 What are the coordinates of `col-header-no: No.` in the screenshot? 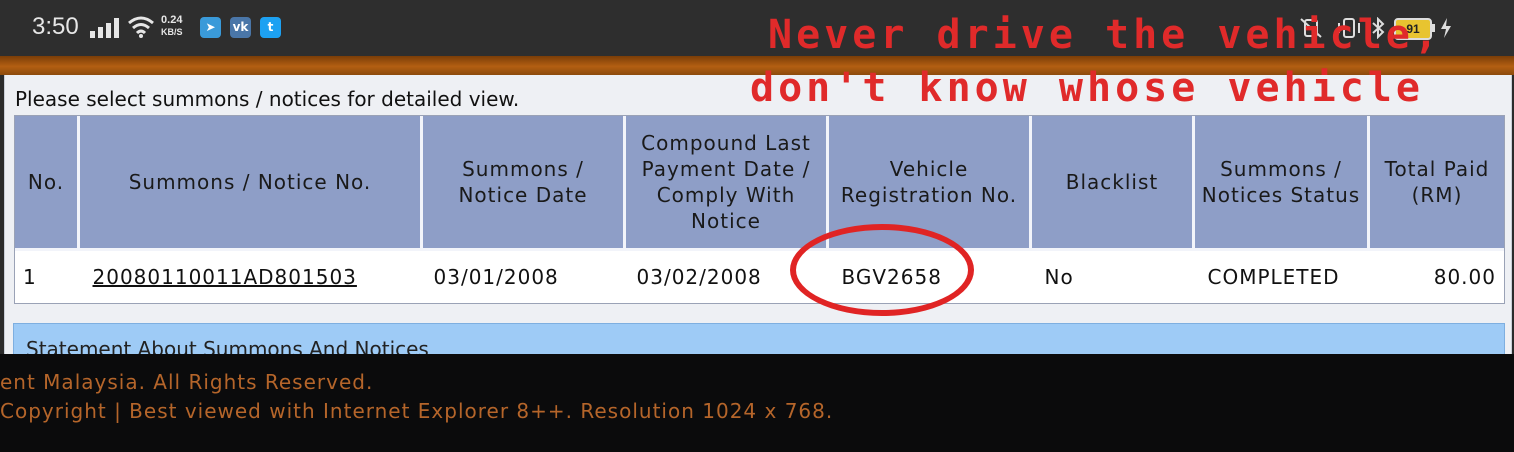 It's located at (47, 183).